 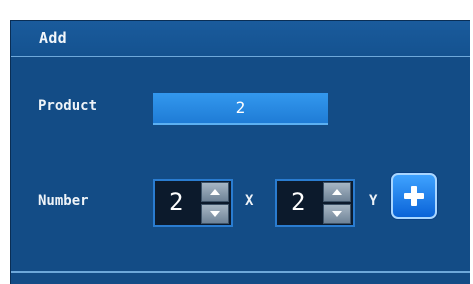 I want to click on product-field: 2, so click(x=240, y=109).